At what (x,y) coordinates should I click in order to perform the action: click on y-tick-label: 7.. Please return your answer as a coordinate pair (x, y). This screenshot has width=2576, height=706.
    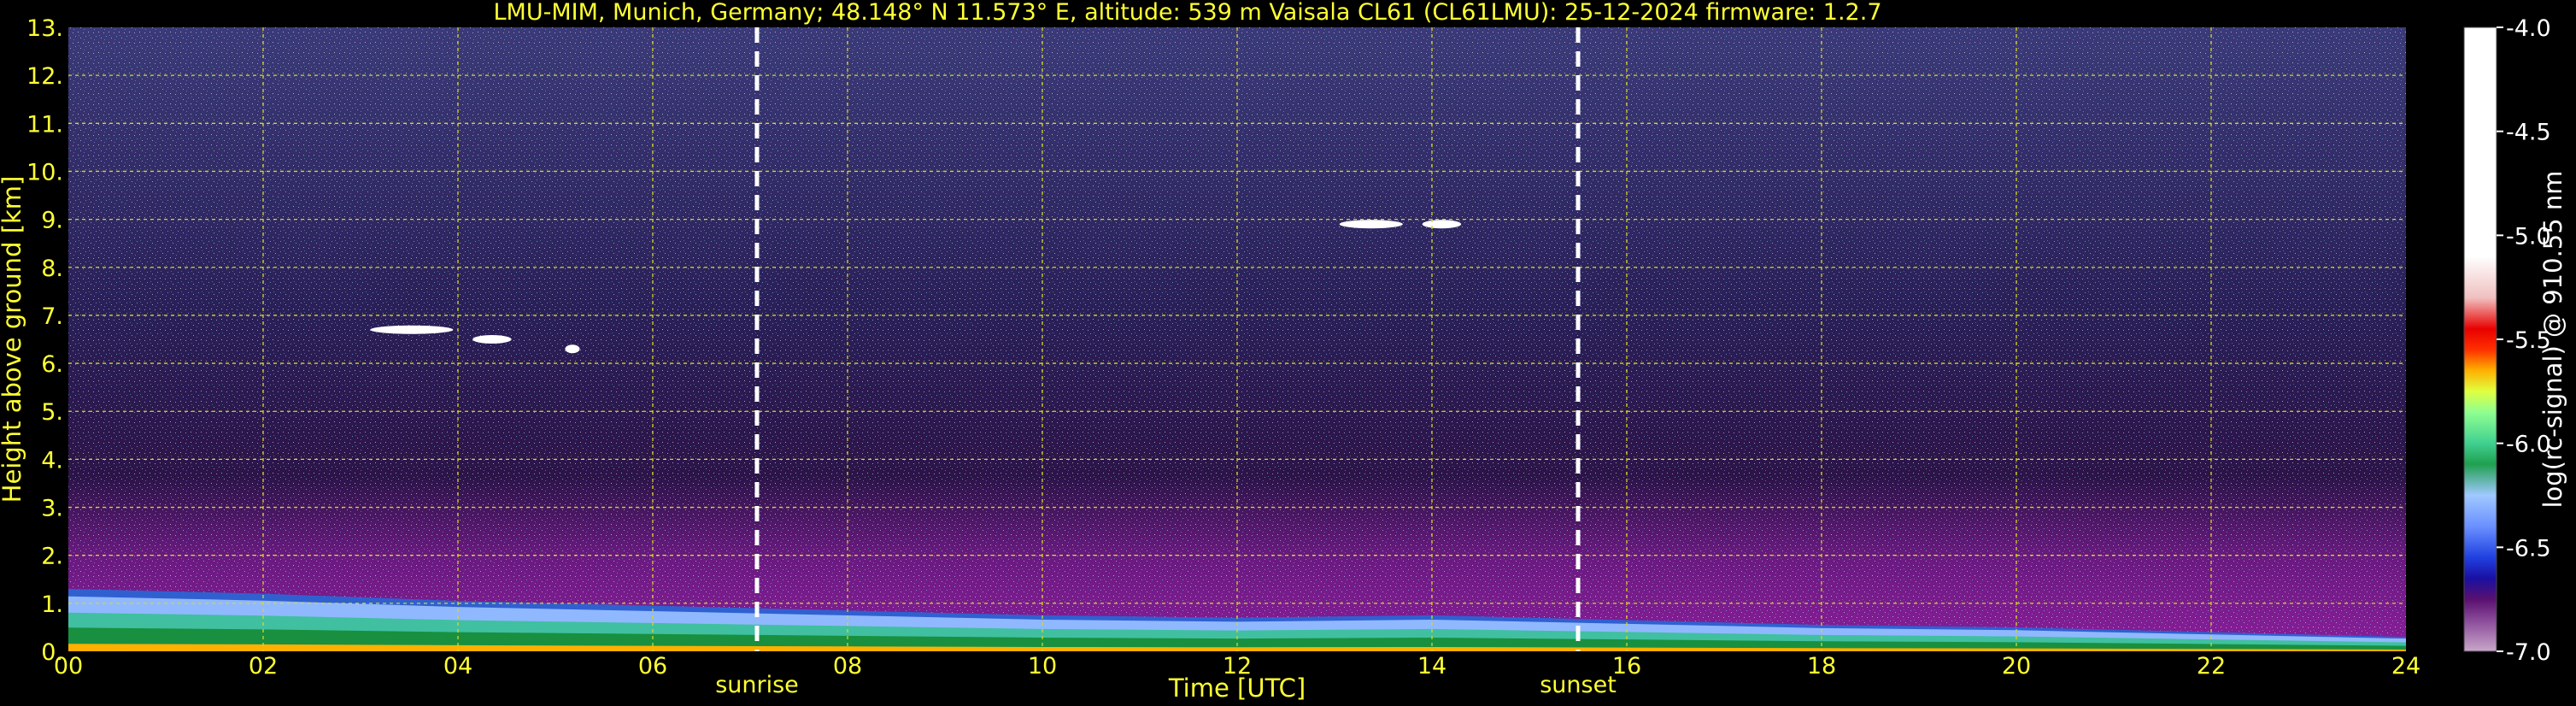
    Looking at the image, I should click on (52, 316).